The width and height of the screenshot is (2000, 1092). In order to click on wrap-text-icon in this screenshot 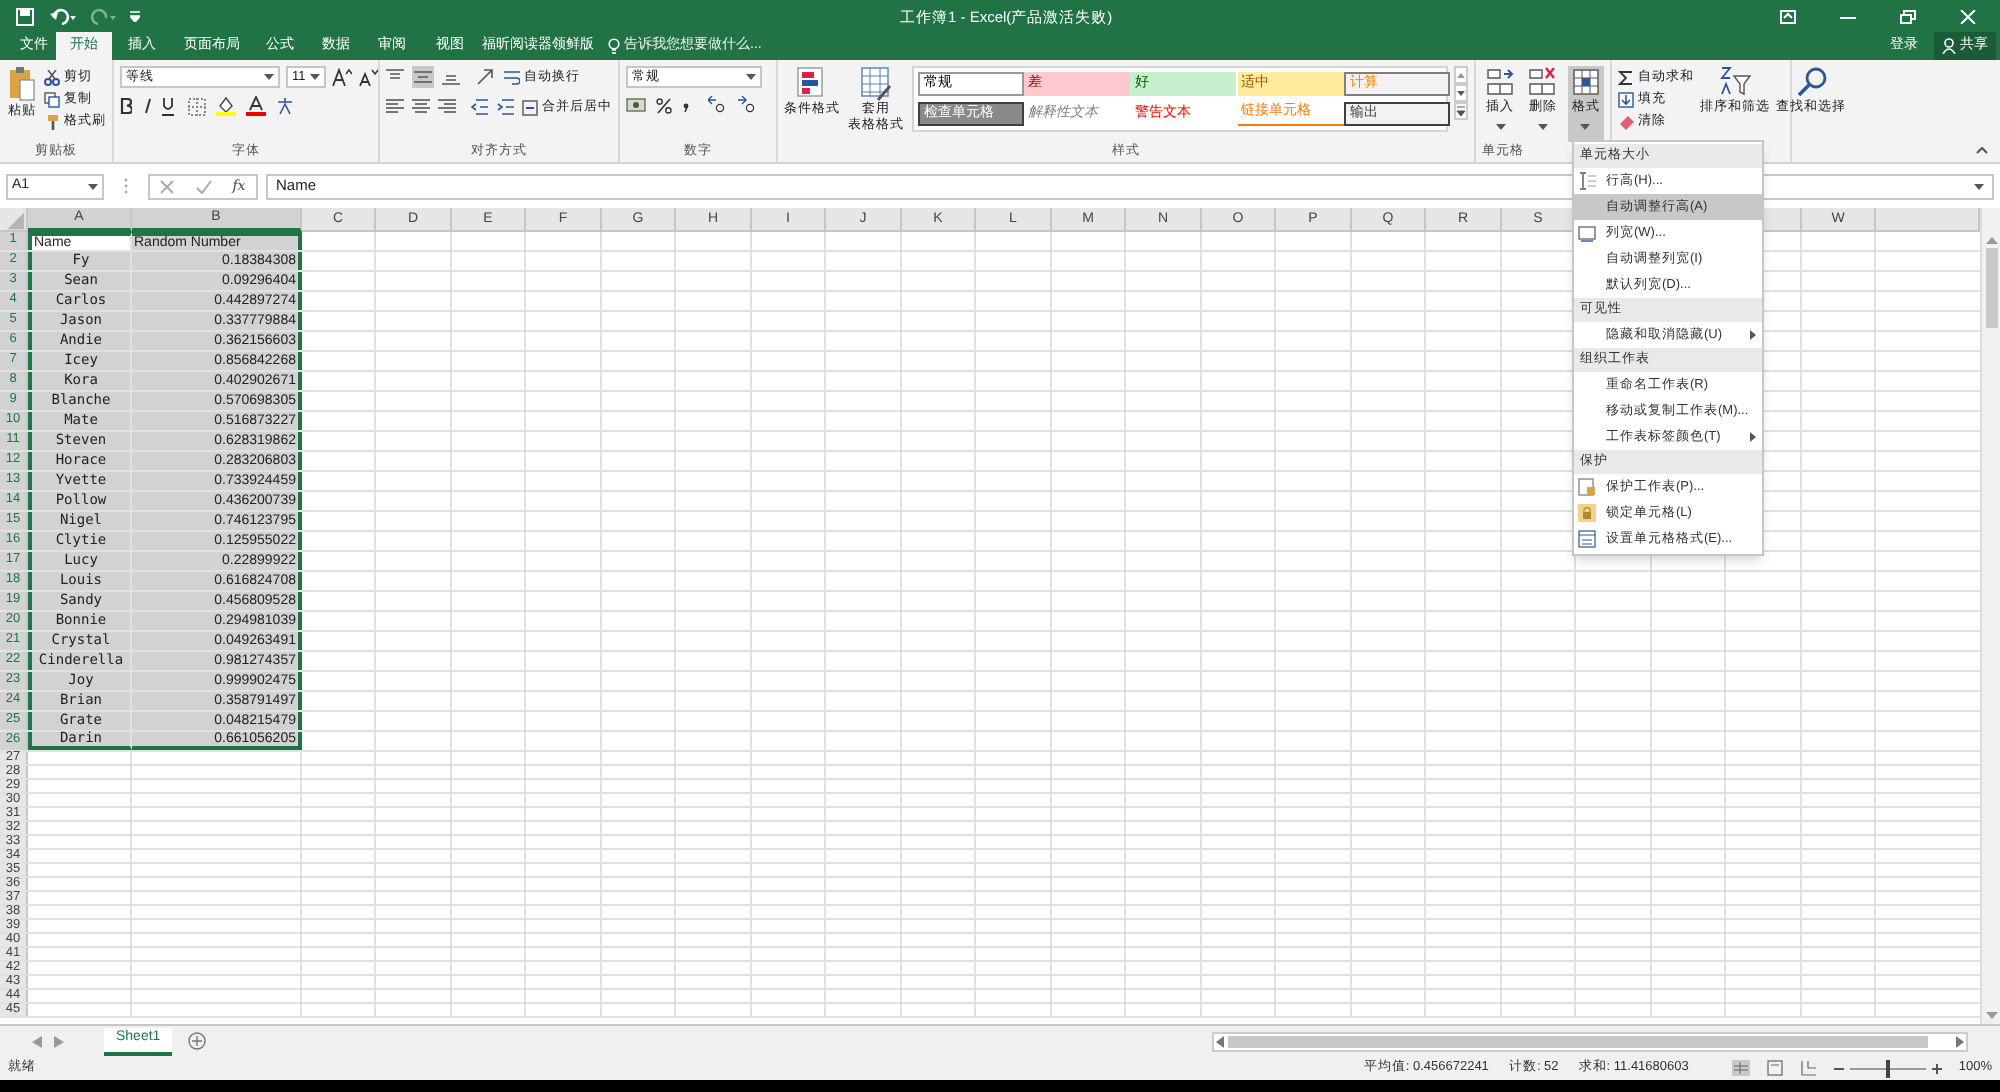, I will do `click(512, 77)`.